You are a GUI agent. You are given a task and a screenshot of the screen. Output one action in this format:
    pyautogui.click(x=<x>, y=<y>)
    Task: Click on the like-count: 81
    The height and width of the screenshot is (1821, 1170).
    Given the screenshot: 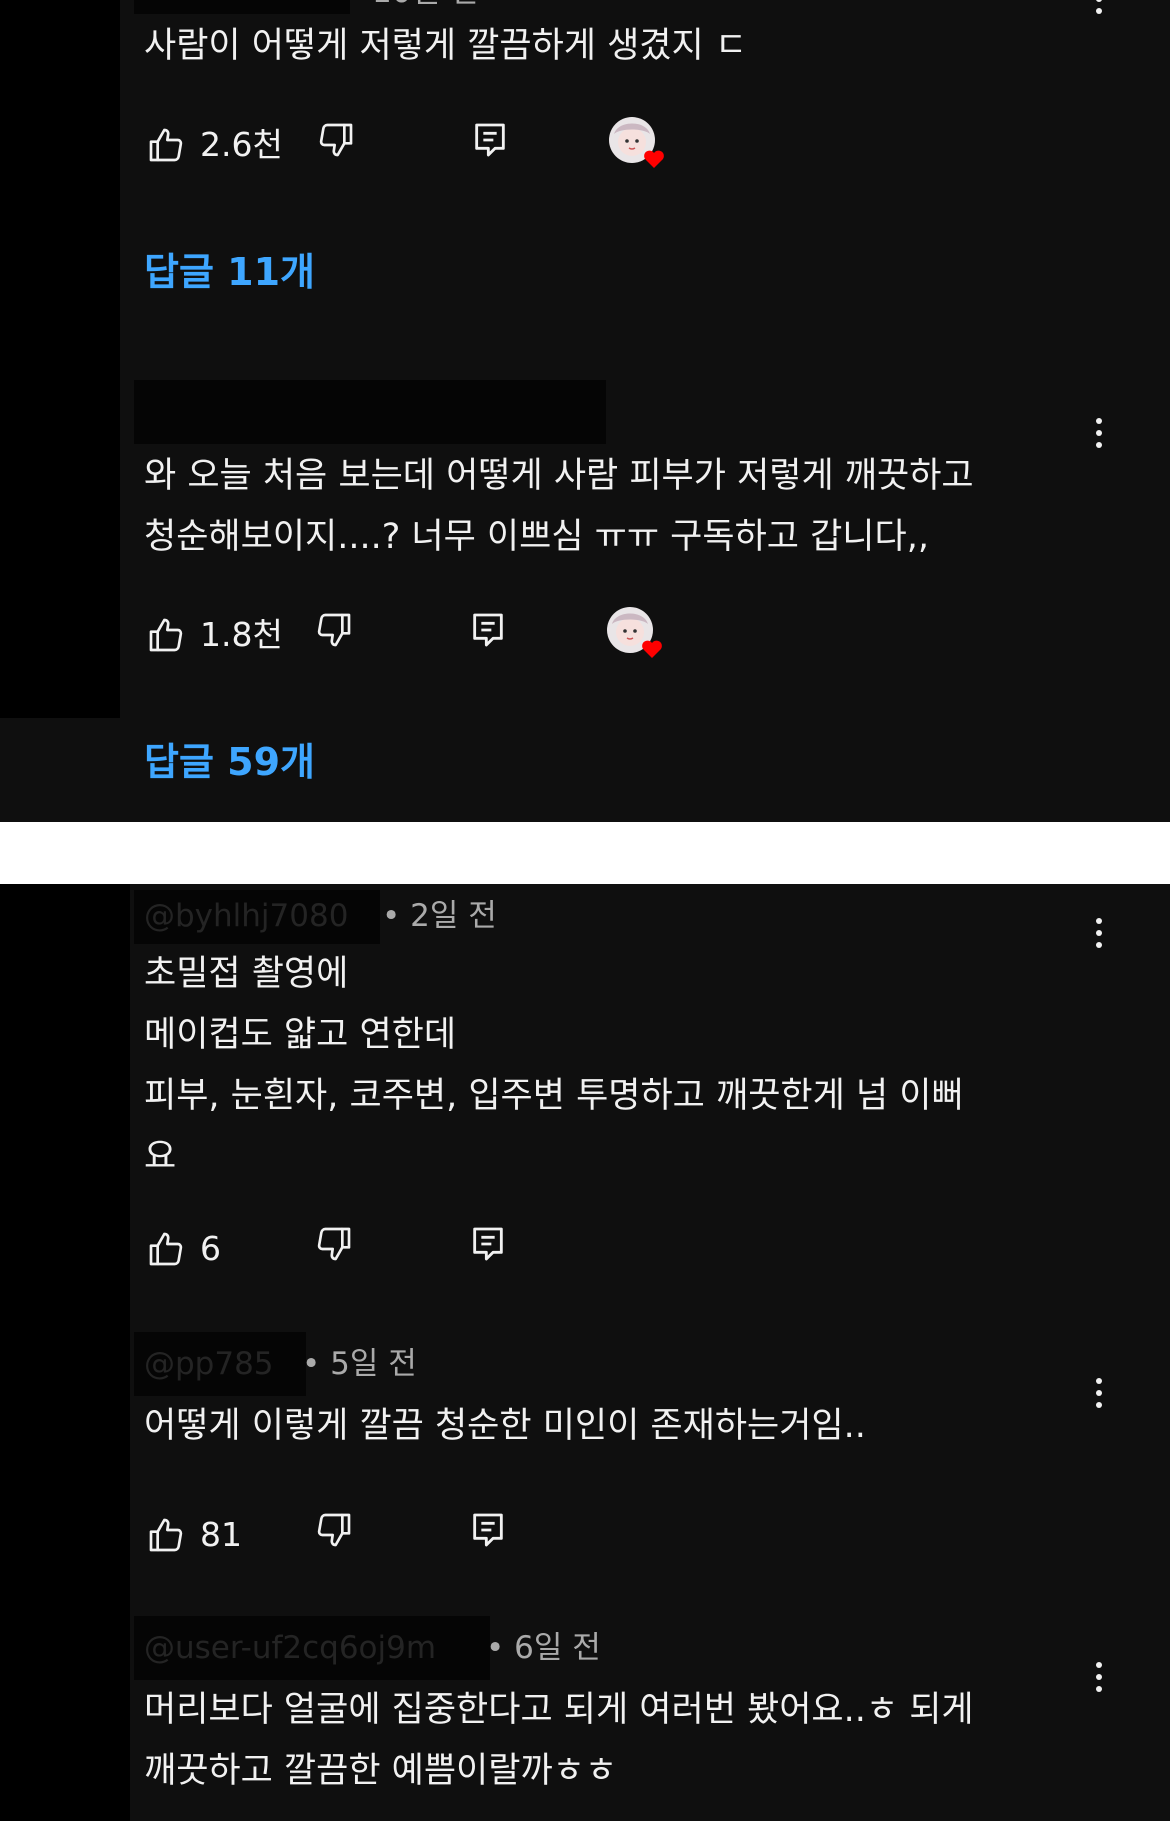 What is the action you would take?
    pyautogui.click(x=221, y=1534)
    